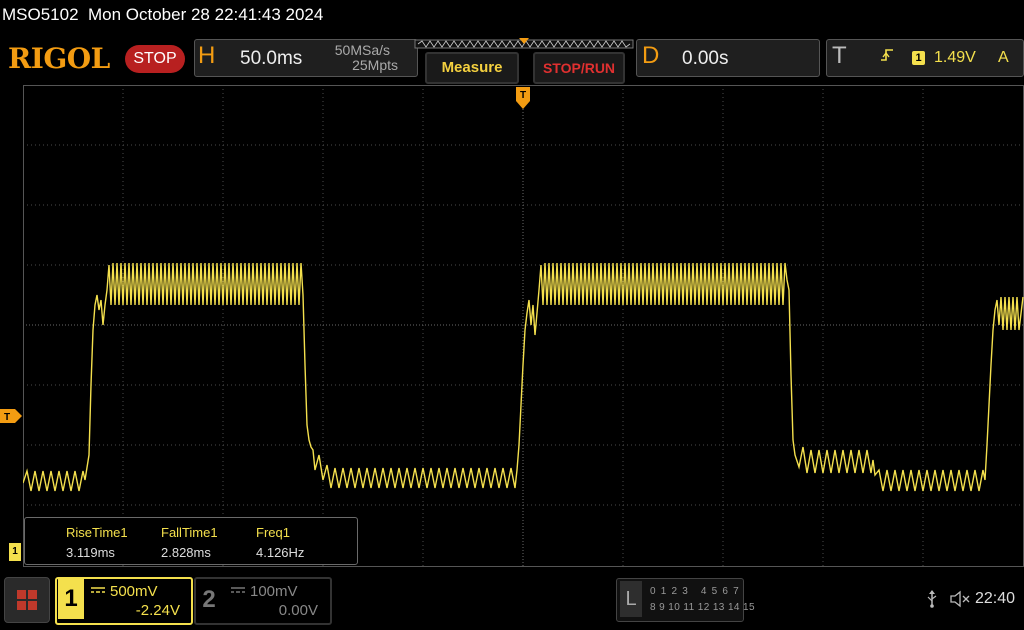 The image size is (1024, 630). I want to click on run-state-badge: STOP, so click(155, 59).